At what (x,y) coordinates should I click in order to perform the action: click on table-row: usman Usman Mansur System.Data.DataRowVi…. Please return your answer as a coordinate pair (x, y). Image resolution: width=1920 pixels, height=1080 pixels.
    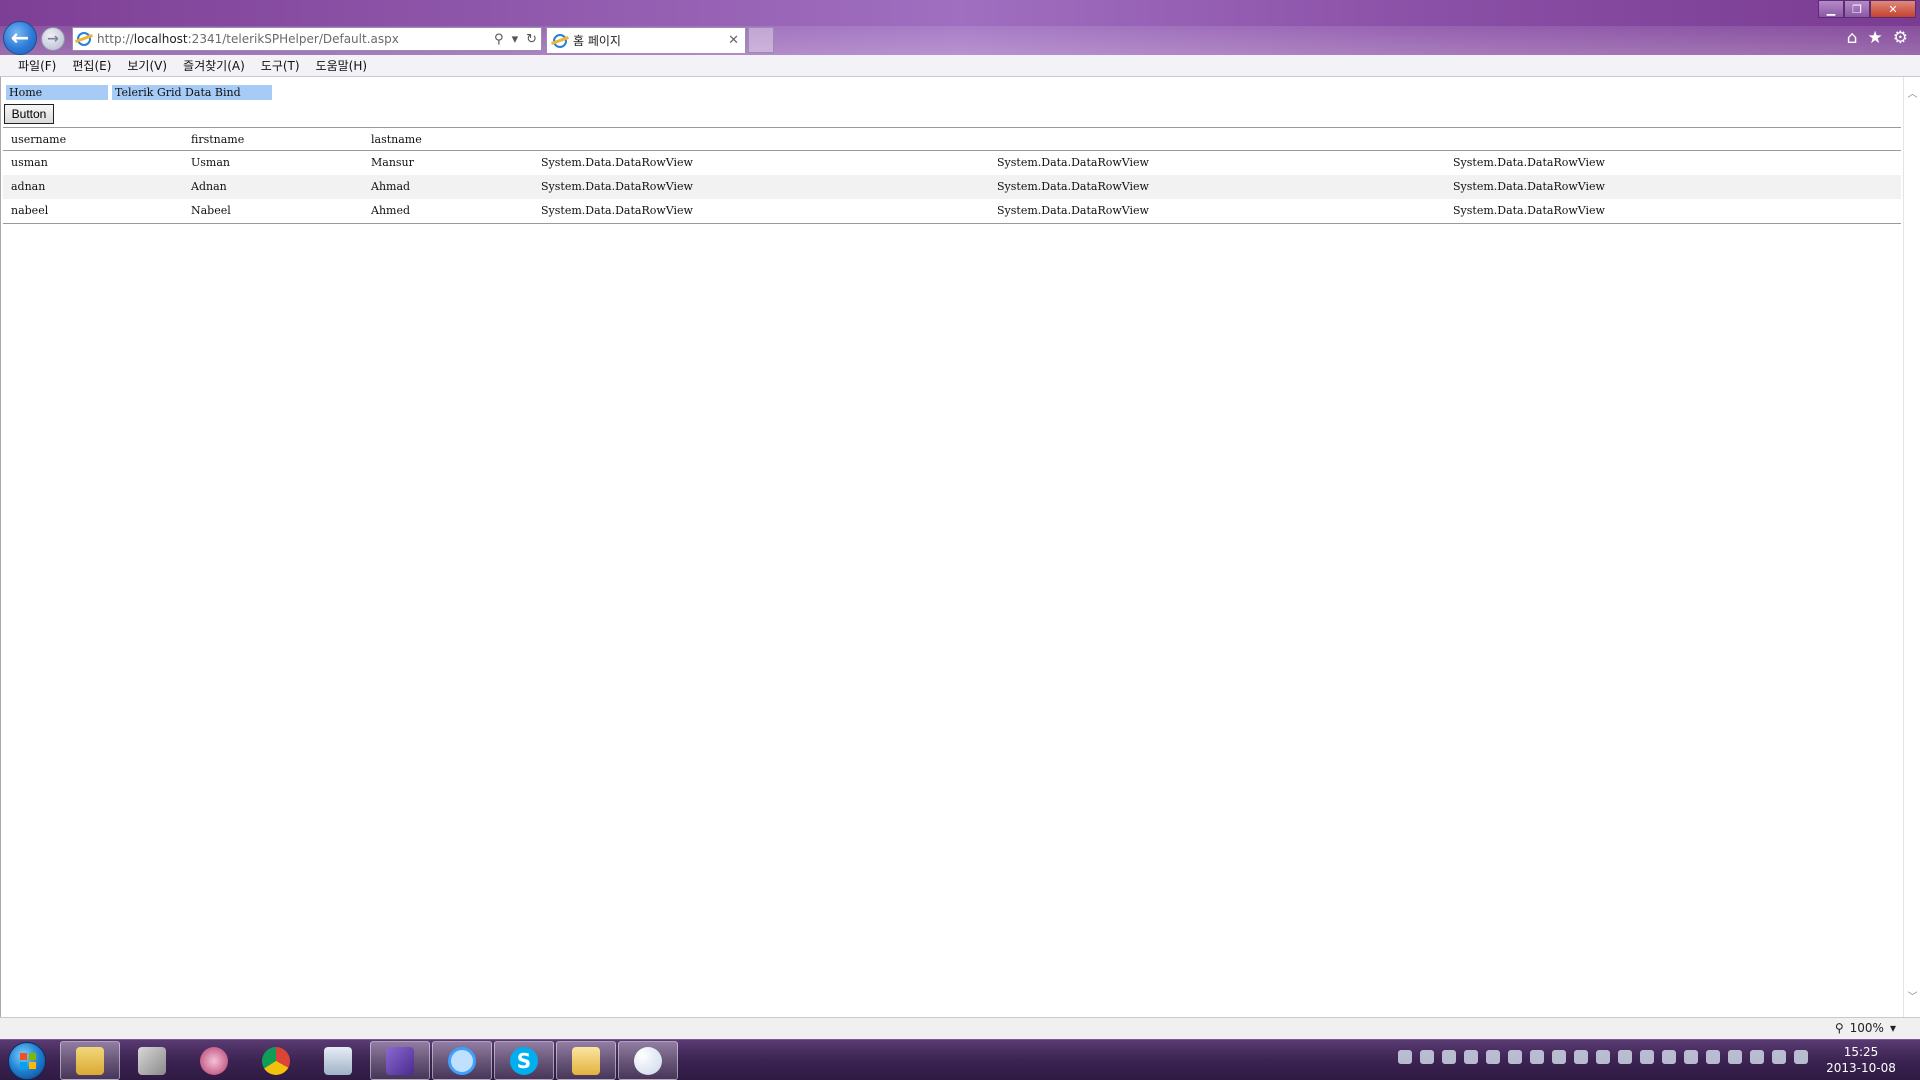
    Looking at the image, I should click on (952, 163).